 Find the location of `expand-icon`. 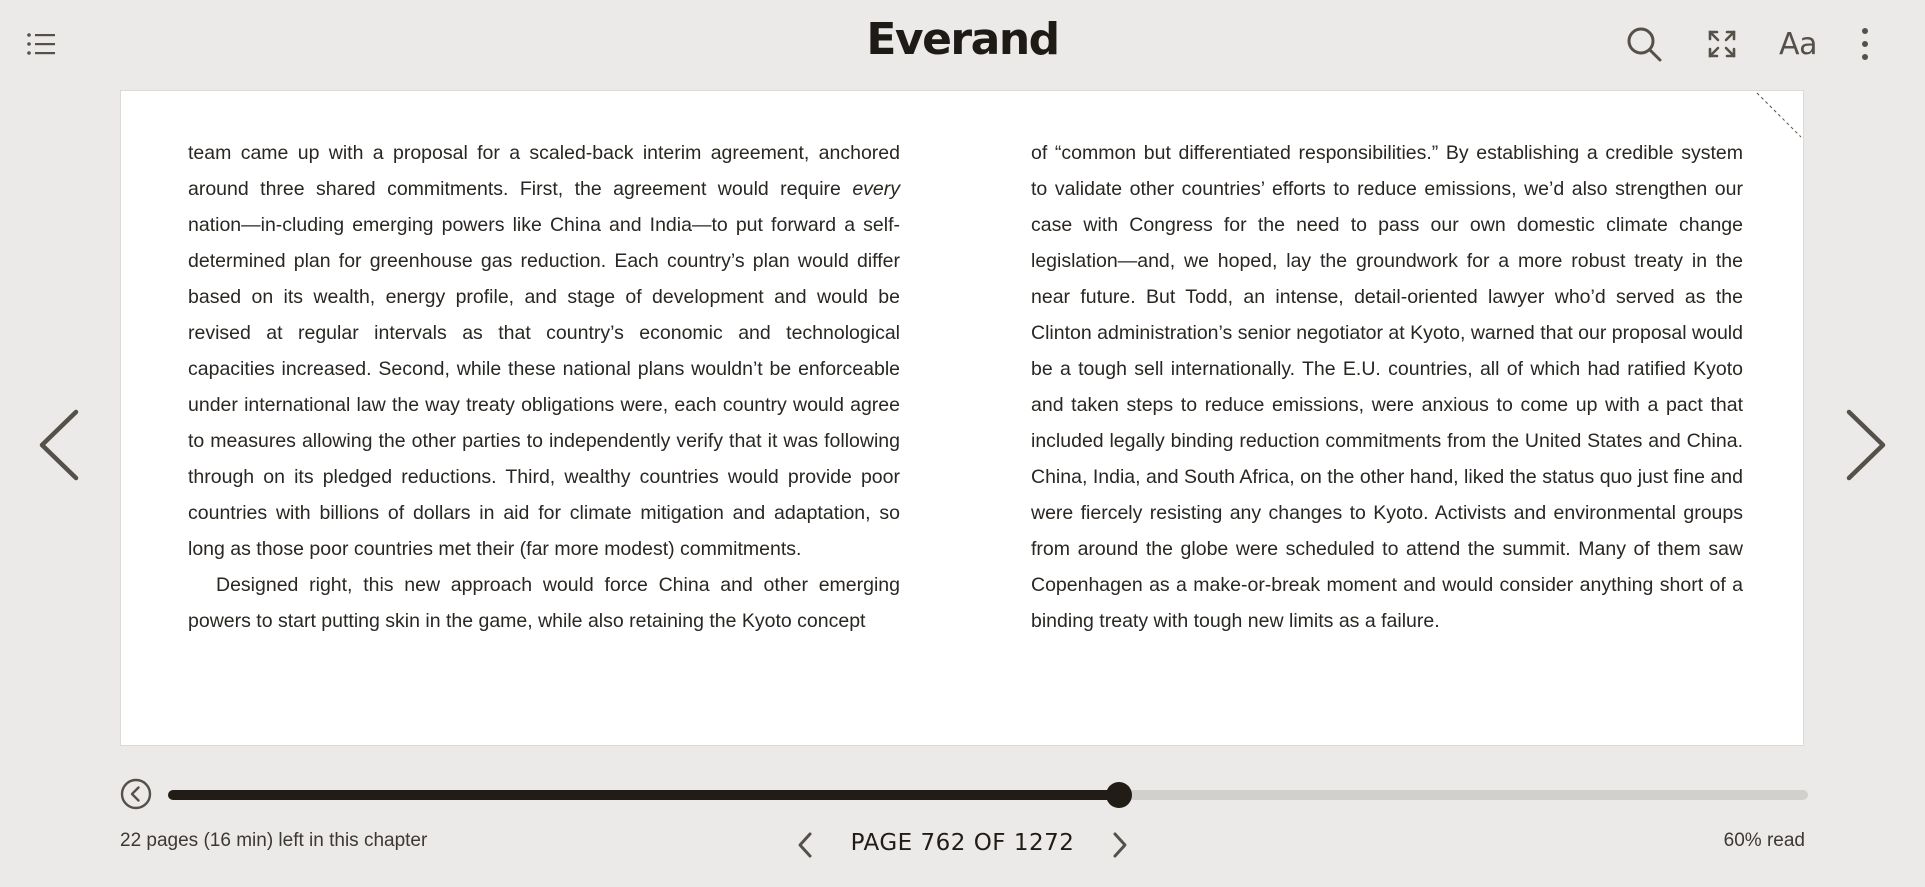

expand-icon is located at coordinates (1722, 44).